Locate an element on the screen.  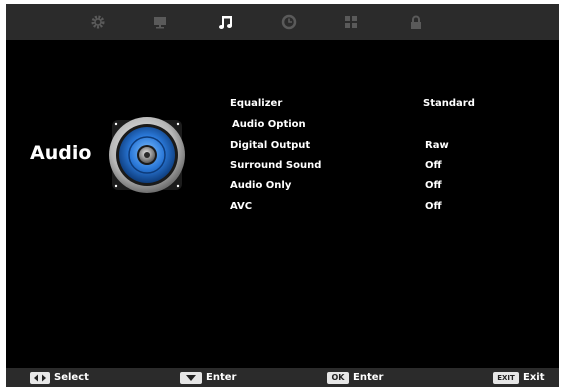
tab-setup is located at coordinates (98, 22).